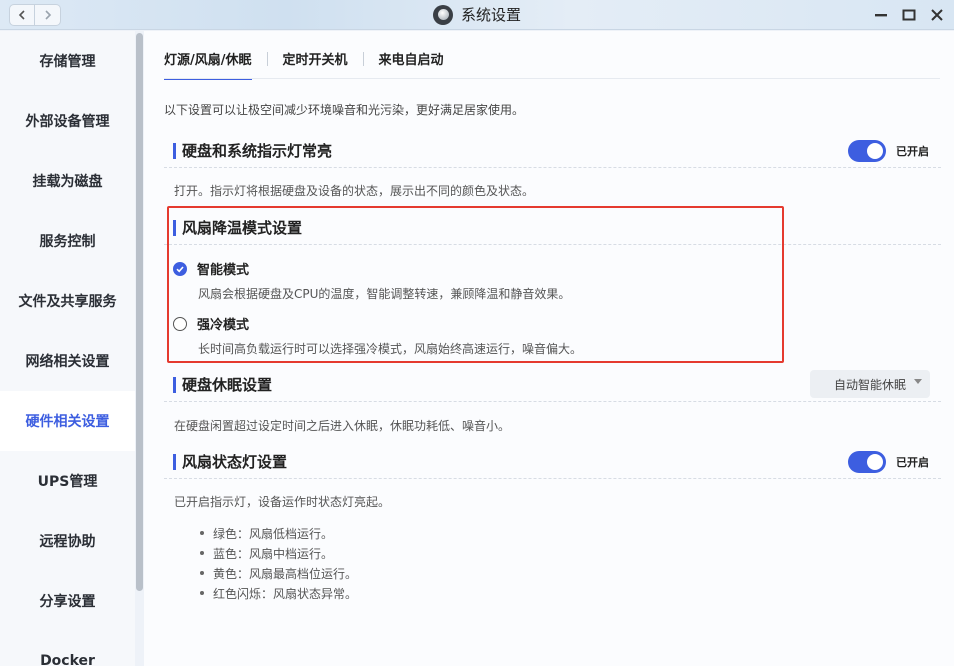  I want to click on minimize-button, so click(881, 15).